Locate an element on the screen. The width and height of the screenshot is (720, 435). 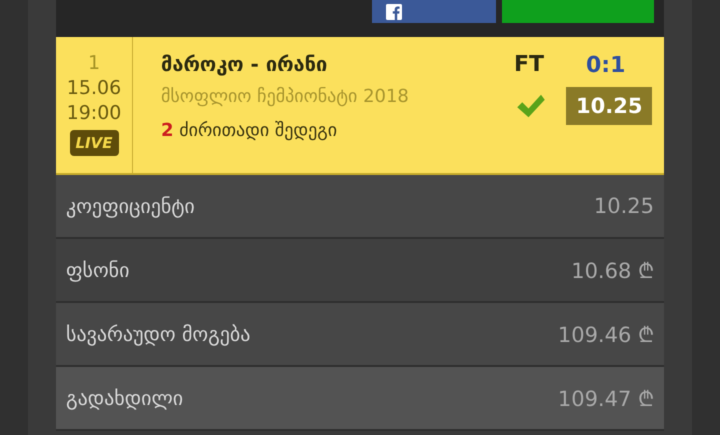
detail-label: სავარაუდო მოგება is located at coordinates (158, 334).